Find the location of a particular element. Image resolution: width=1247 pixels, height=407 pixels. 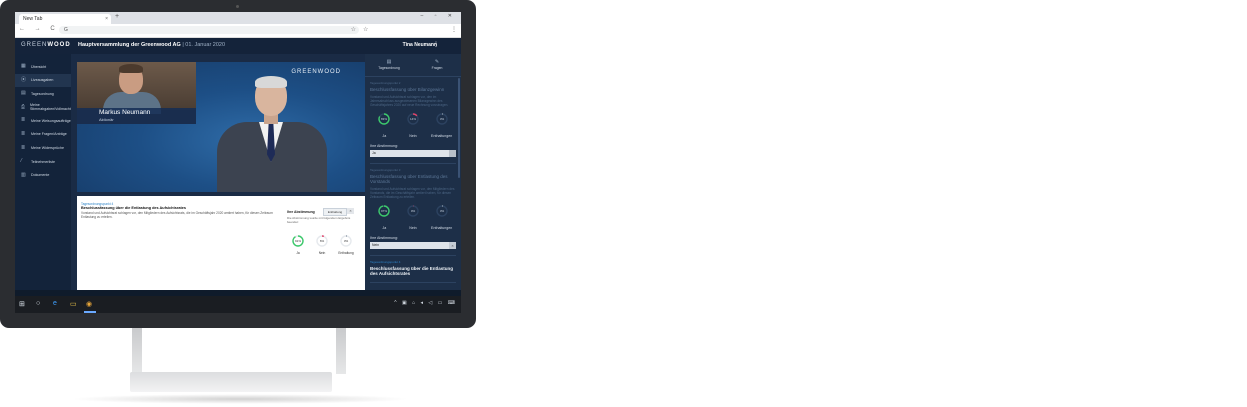

sidebar-item-dokumente: ▥ Dokumente is located at coordinates (43, 175).